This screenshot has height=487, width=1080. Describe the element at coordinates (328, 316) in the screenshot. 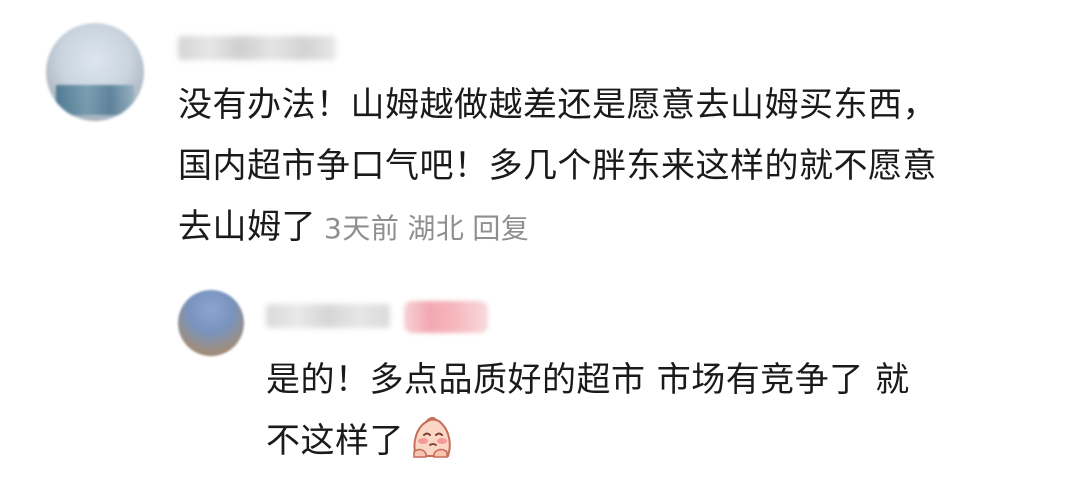

I see `blurred-username` at that location.